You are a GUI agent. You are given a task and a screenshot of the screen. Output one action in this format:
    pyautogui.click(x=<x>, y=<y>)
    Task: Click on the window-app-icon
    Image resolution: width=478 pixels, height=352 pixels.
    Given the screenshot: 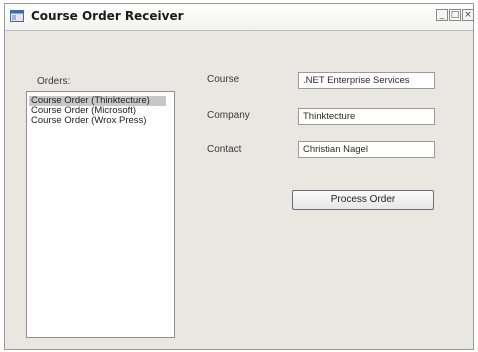 What is the action you would take?
    pyautogui.click(x=17, y=16)
    